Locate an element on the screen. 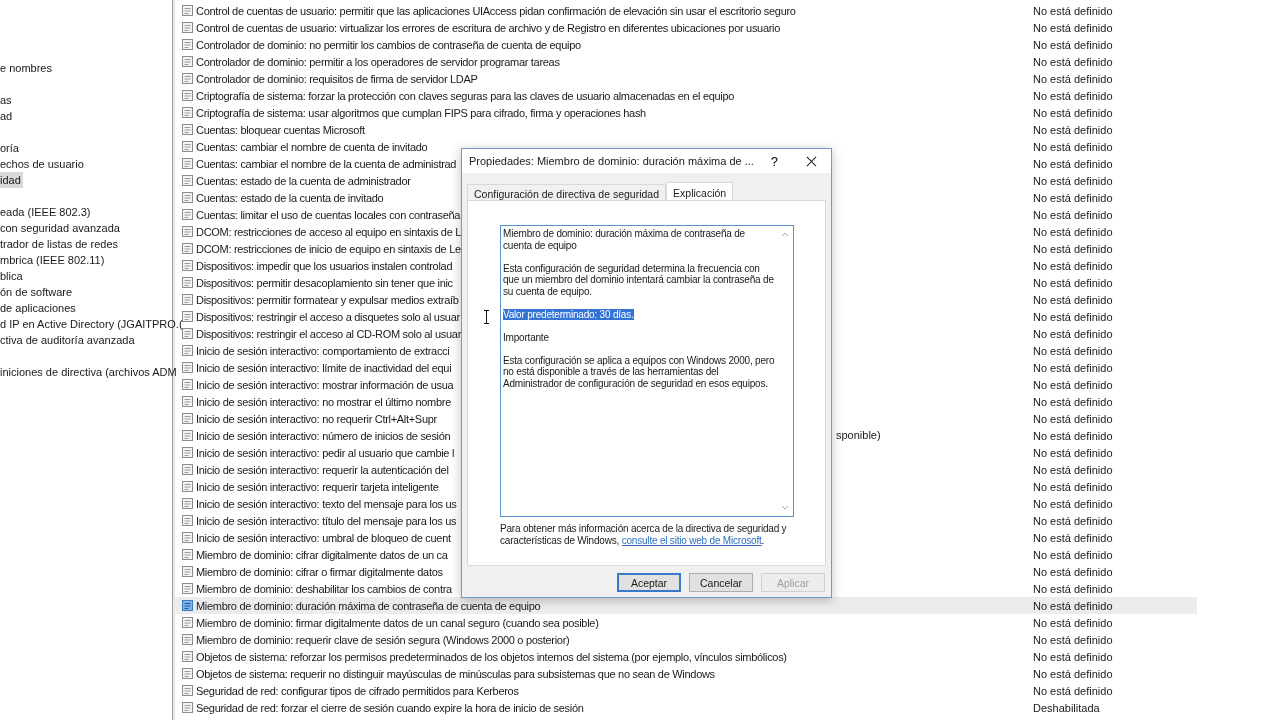 This screenshot has width=1280, height=720. policy-name: Inicio de sesión interactivo: texto del mensaje para los us is located at coordinates (326, 503).